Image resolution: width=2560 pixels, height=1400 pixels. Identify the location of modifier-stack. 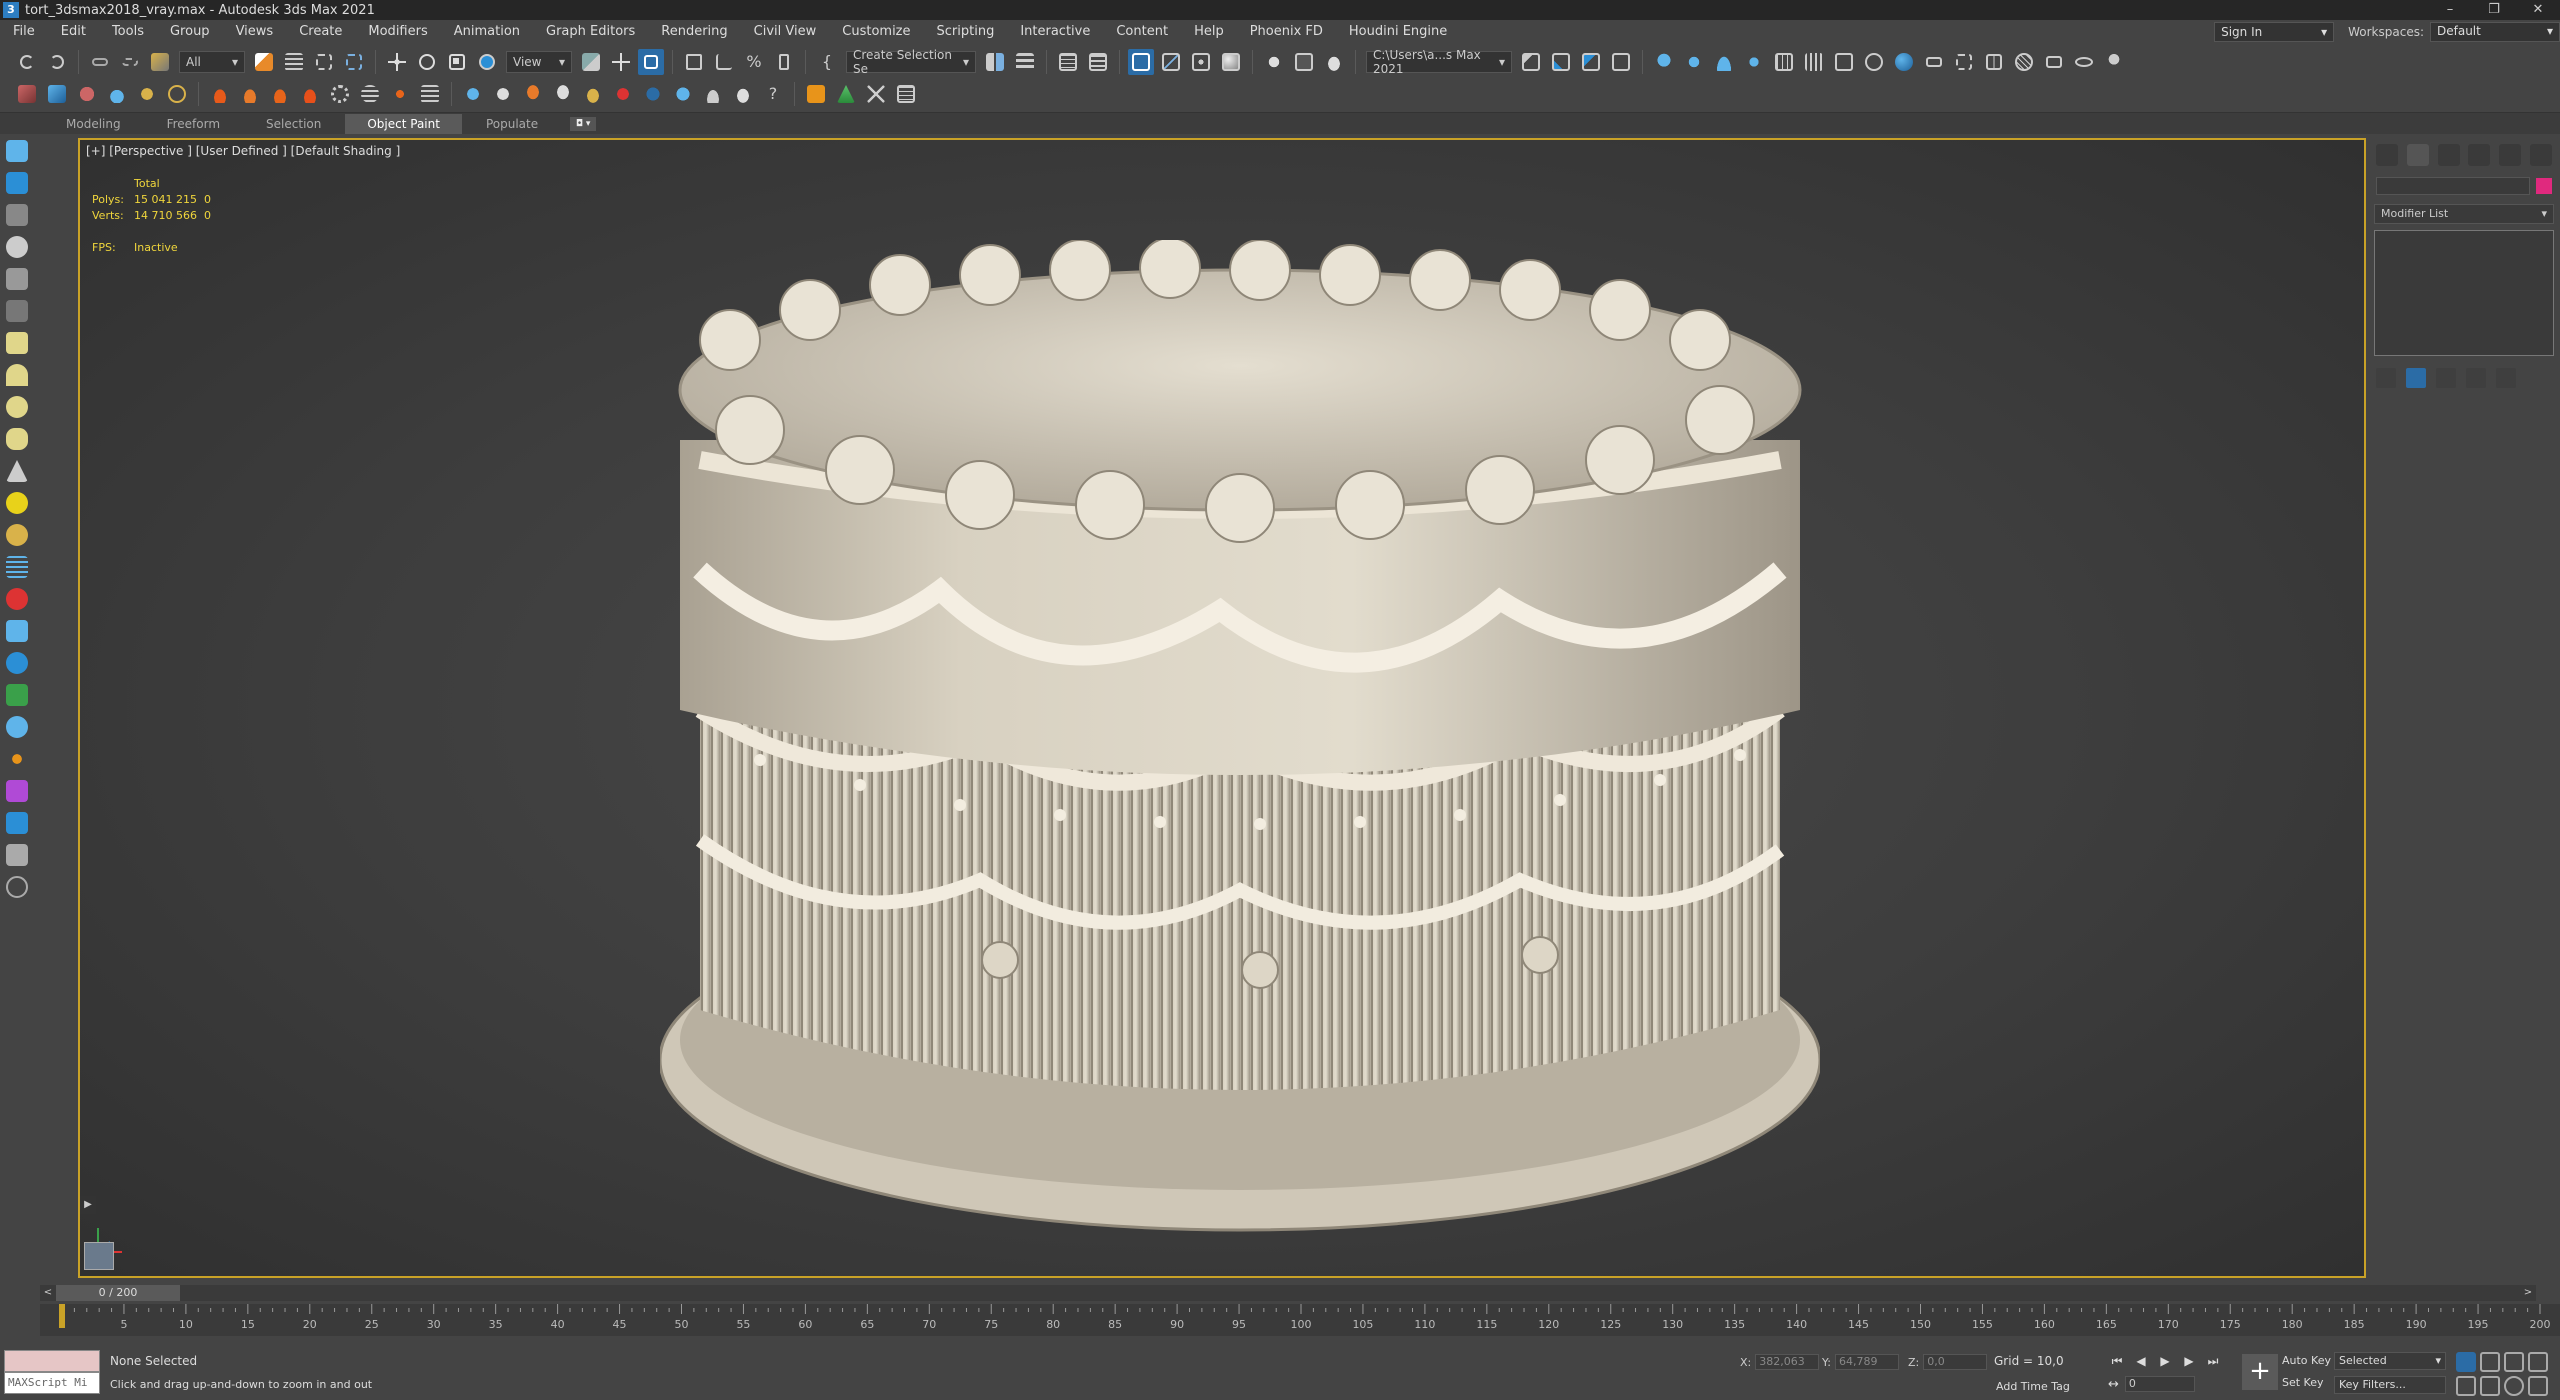
(2464, 293).